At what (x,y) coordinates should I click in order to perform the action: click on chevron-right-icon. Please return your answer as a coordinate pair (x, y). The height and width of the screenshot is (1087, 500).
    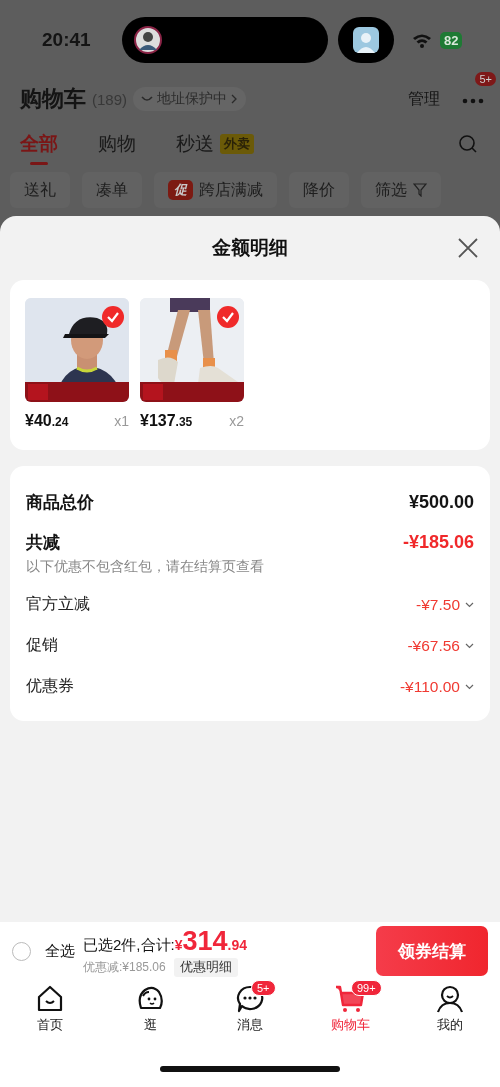
    Looking at the image, I should click on (235, 99).